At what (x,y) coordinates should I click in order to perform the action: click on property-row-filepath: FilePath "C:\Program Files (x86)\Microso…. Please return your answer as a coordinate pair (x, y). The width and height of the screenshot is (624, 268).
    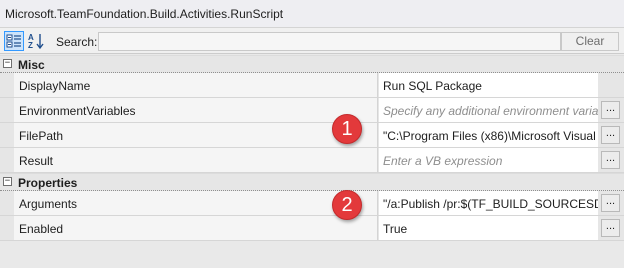
    Looking at the image, I should click on (312, 135).